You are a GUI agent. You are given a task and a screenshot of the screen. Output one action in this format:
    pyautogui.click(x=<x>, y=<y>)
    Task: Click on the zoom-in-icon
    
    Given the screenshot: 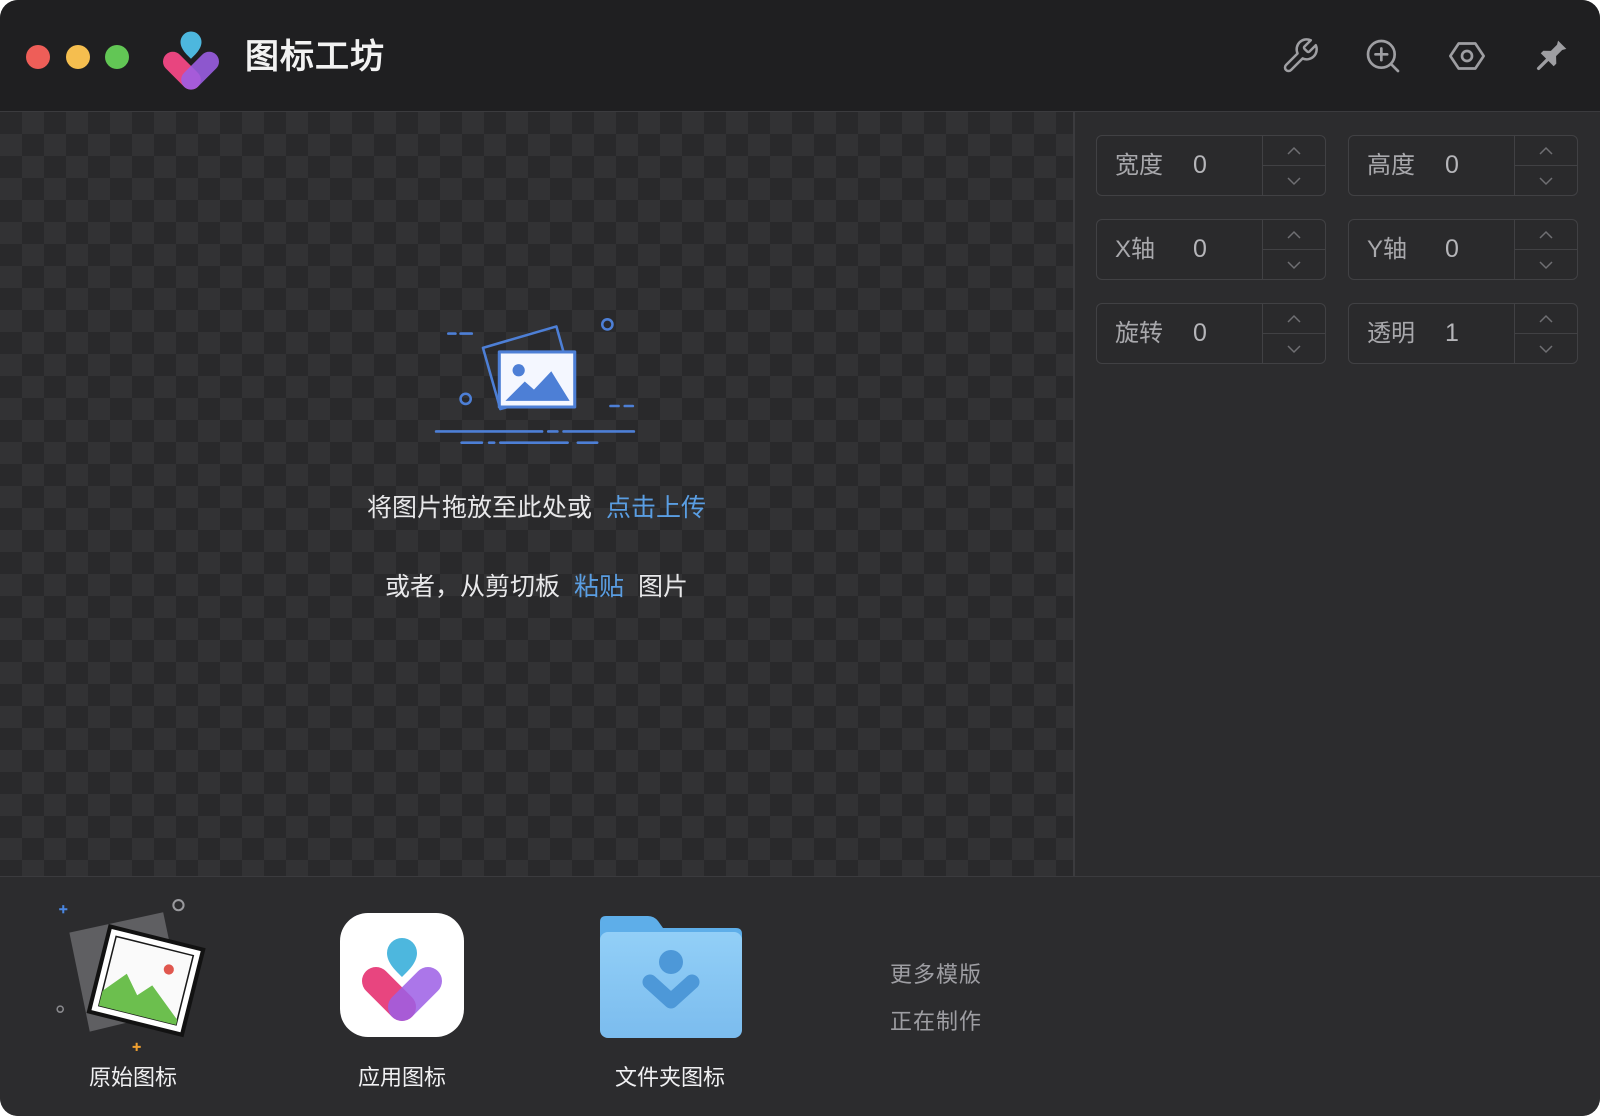 What is the action you would take?
    pyautogui.click(x=1383, y=56)
    